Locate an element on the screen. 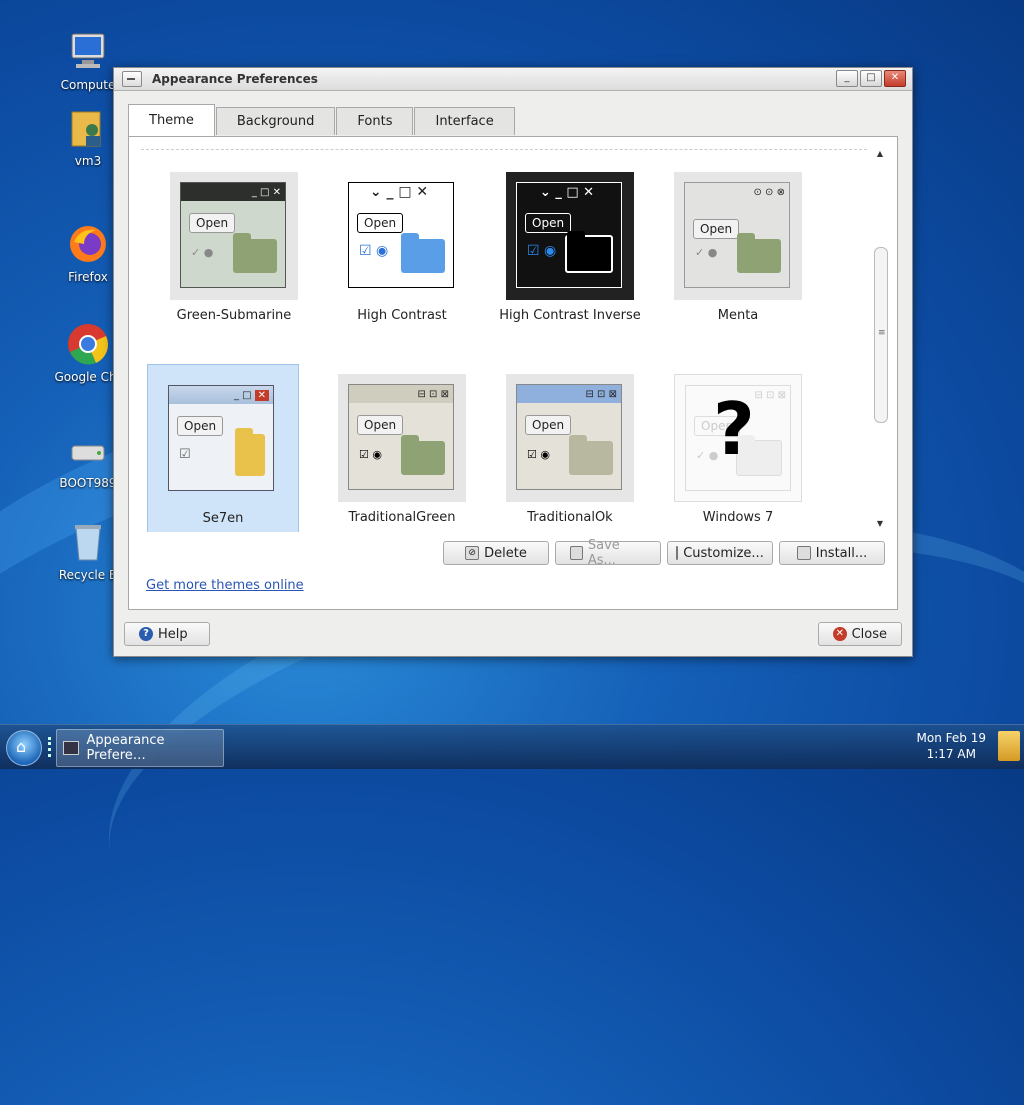  maximize-button: □ is located at coordinates (871, 78).